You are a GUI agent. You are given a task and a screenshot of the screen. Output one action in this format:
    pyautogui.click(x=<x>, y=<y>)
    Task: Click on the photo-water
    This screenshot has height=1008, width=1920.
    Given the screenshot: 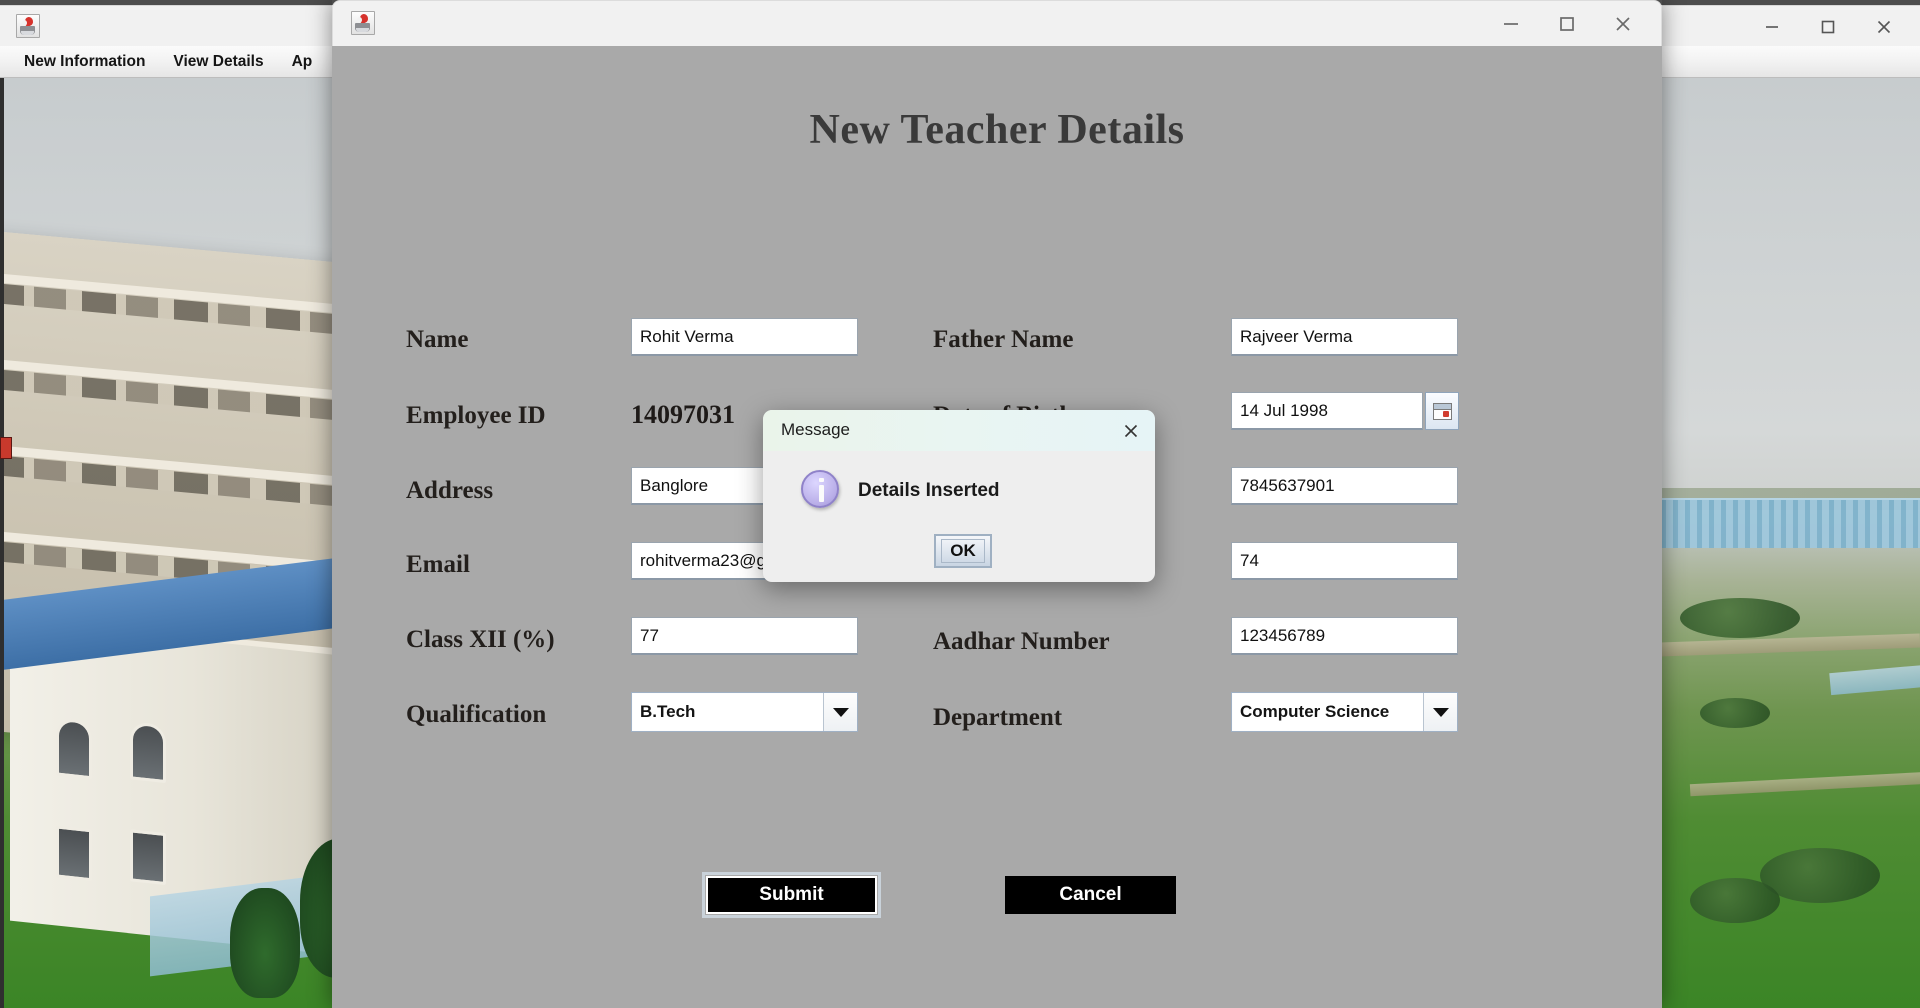 What is the action you would take?
    pyautogui.click(x=1874, y=679)
    